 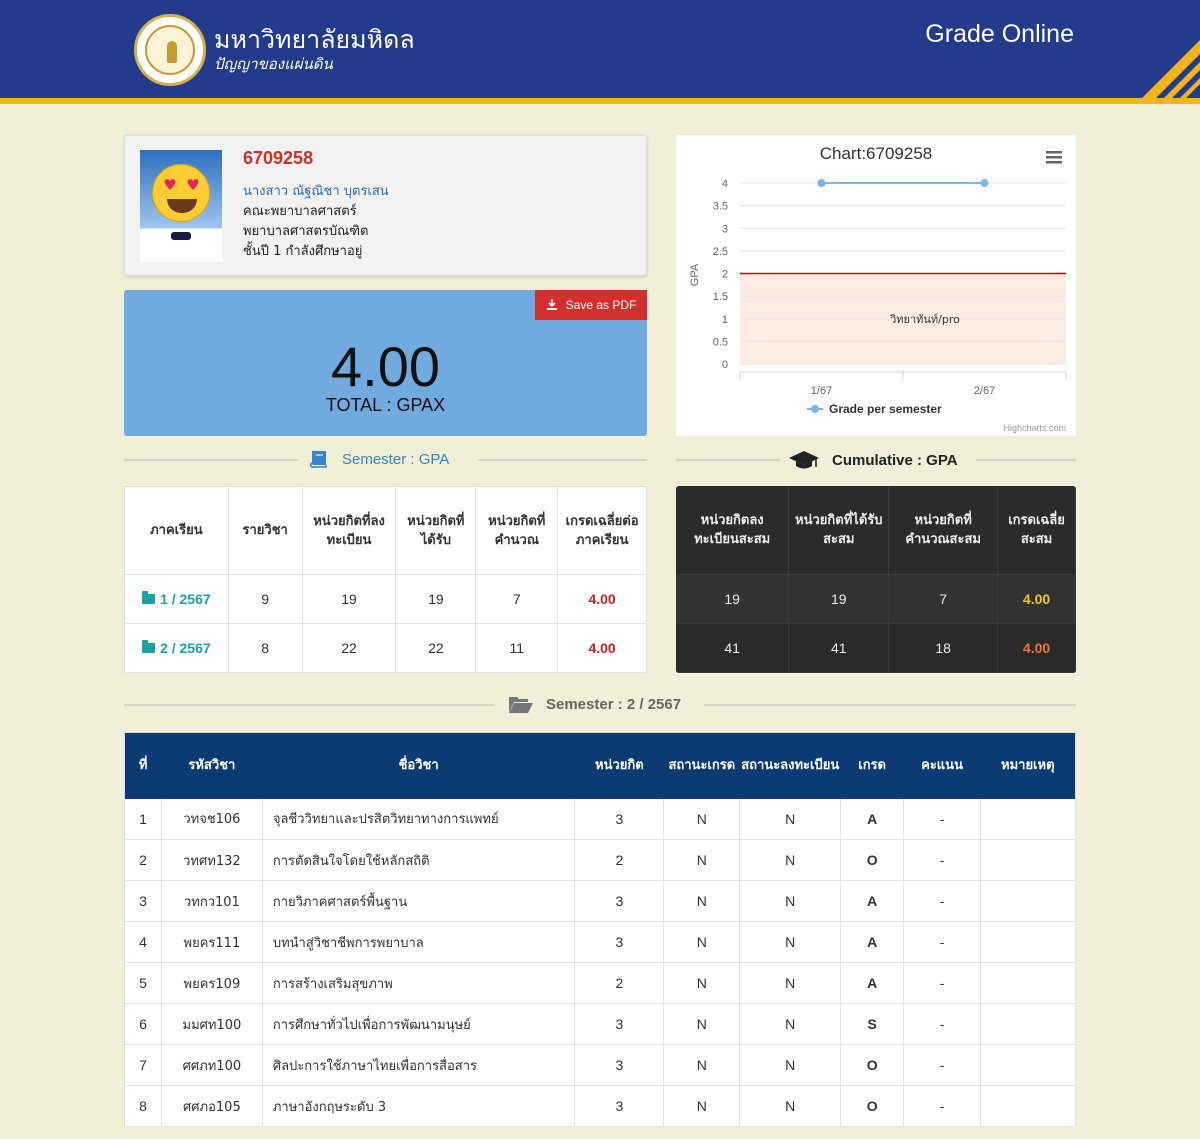 What do you see at coordinates (720, 297) in the screenshot?
I see `chart-y-tick-label: 1.5` at bounding box center [720, 297].